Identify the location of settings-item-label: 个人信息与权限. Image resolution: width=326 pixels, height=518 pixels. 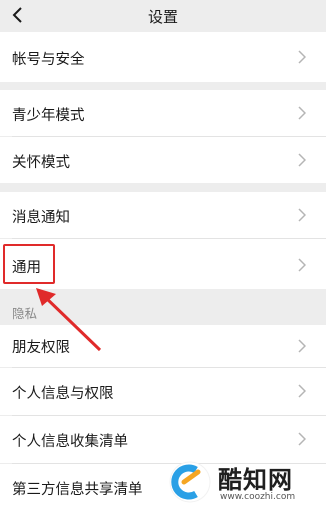
(63, 394).